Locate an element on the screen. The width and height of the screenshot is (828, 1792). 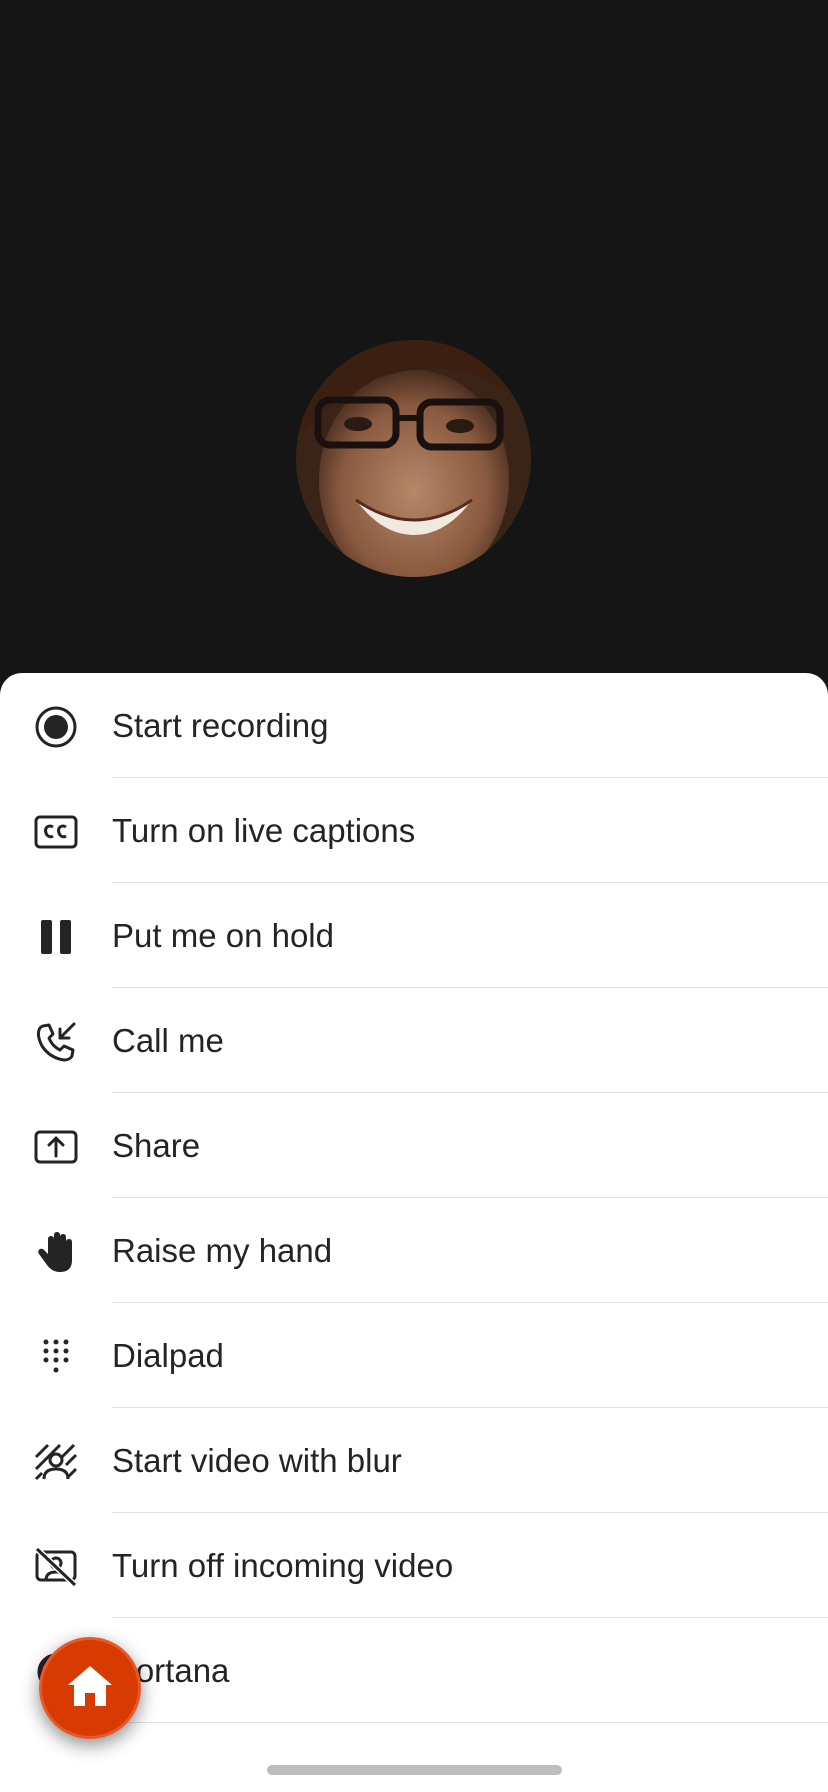
home-indicator is located at coordinates (414, 1770).